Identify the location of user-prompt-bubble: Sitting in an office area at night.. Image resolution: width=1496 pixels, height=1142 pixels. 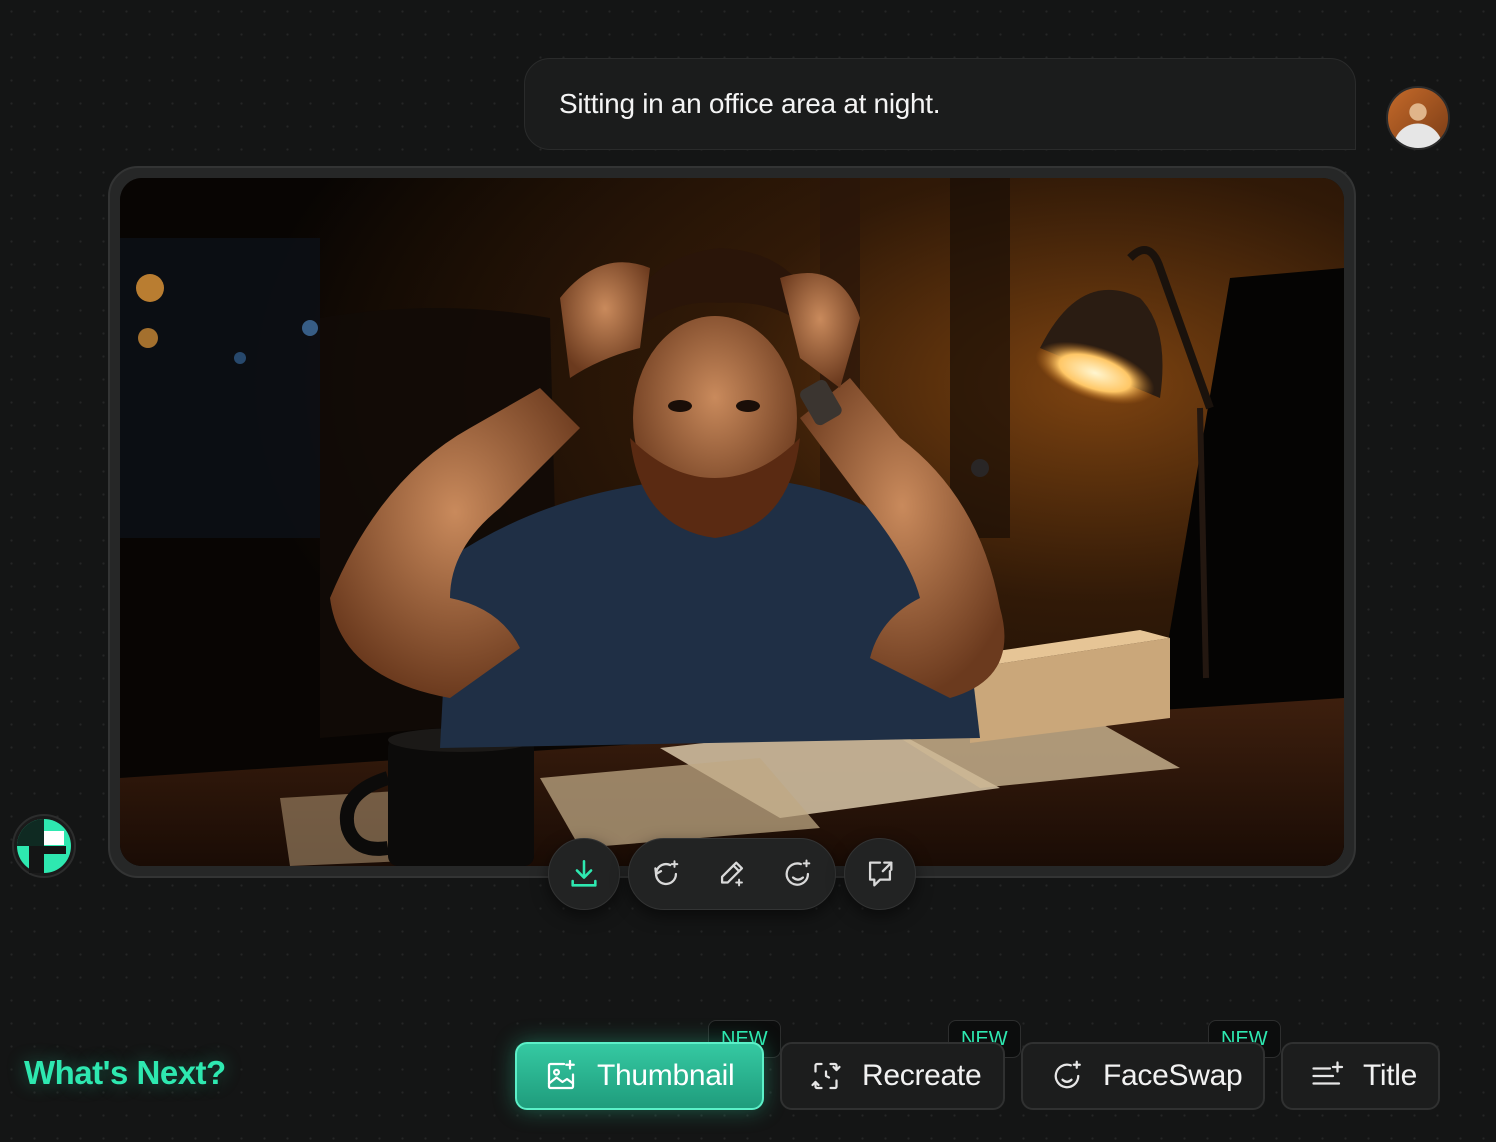
(940, 104).